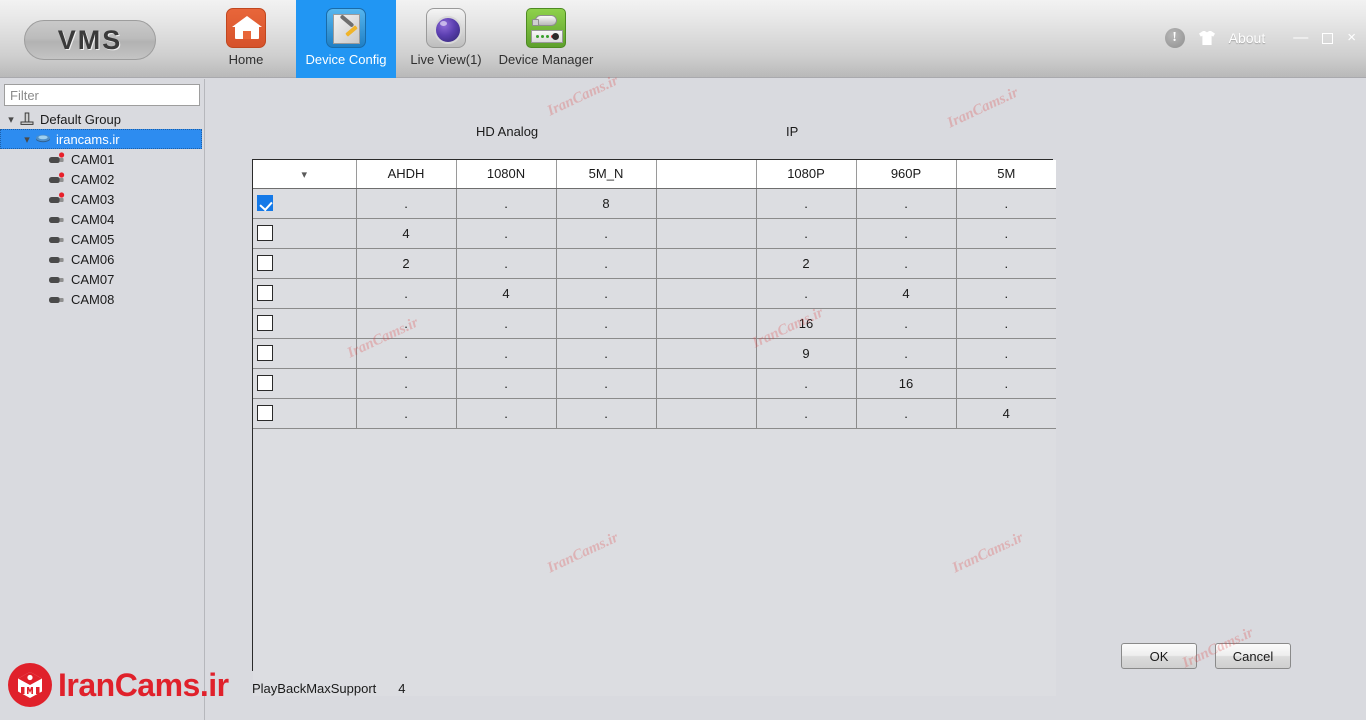  I want to click on table-row: . . 8 . . ., so click(654, 203).